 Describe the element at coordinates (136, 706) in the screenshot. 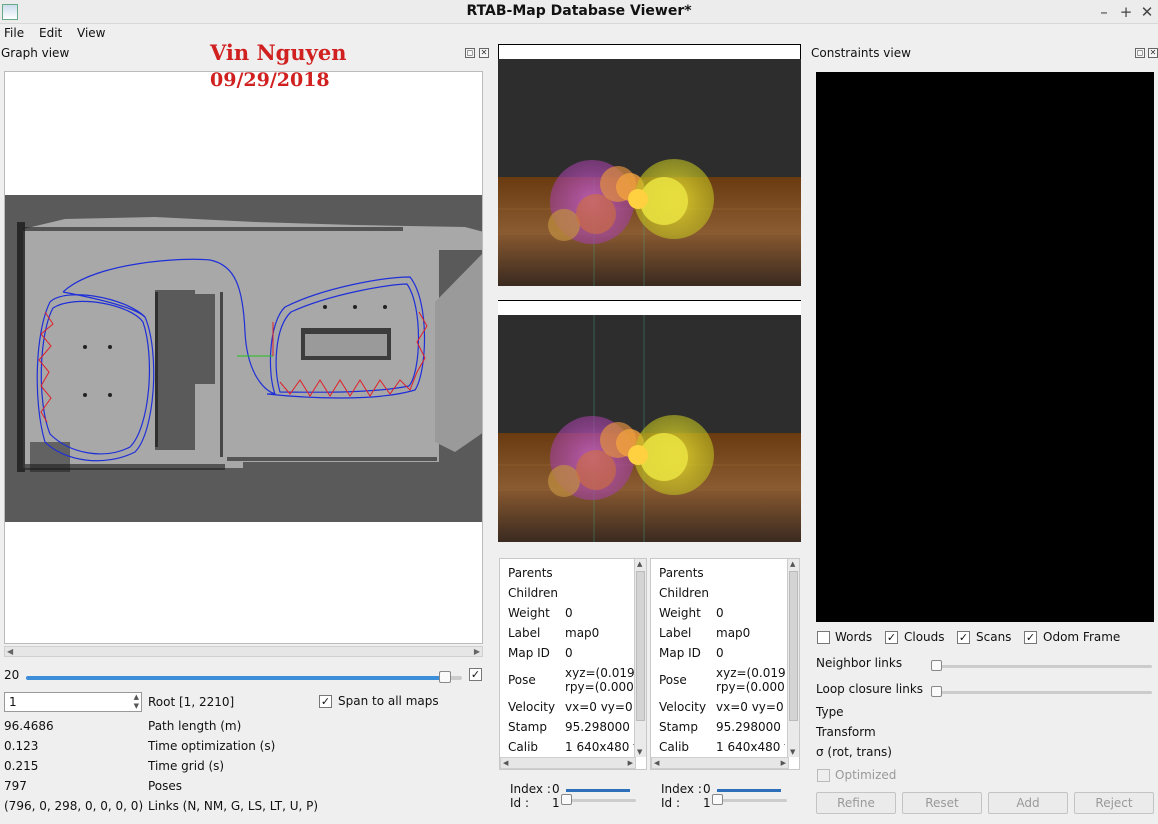

I see `spin-down-icon: ▼` at that location.